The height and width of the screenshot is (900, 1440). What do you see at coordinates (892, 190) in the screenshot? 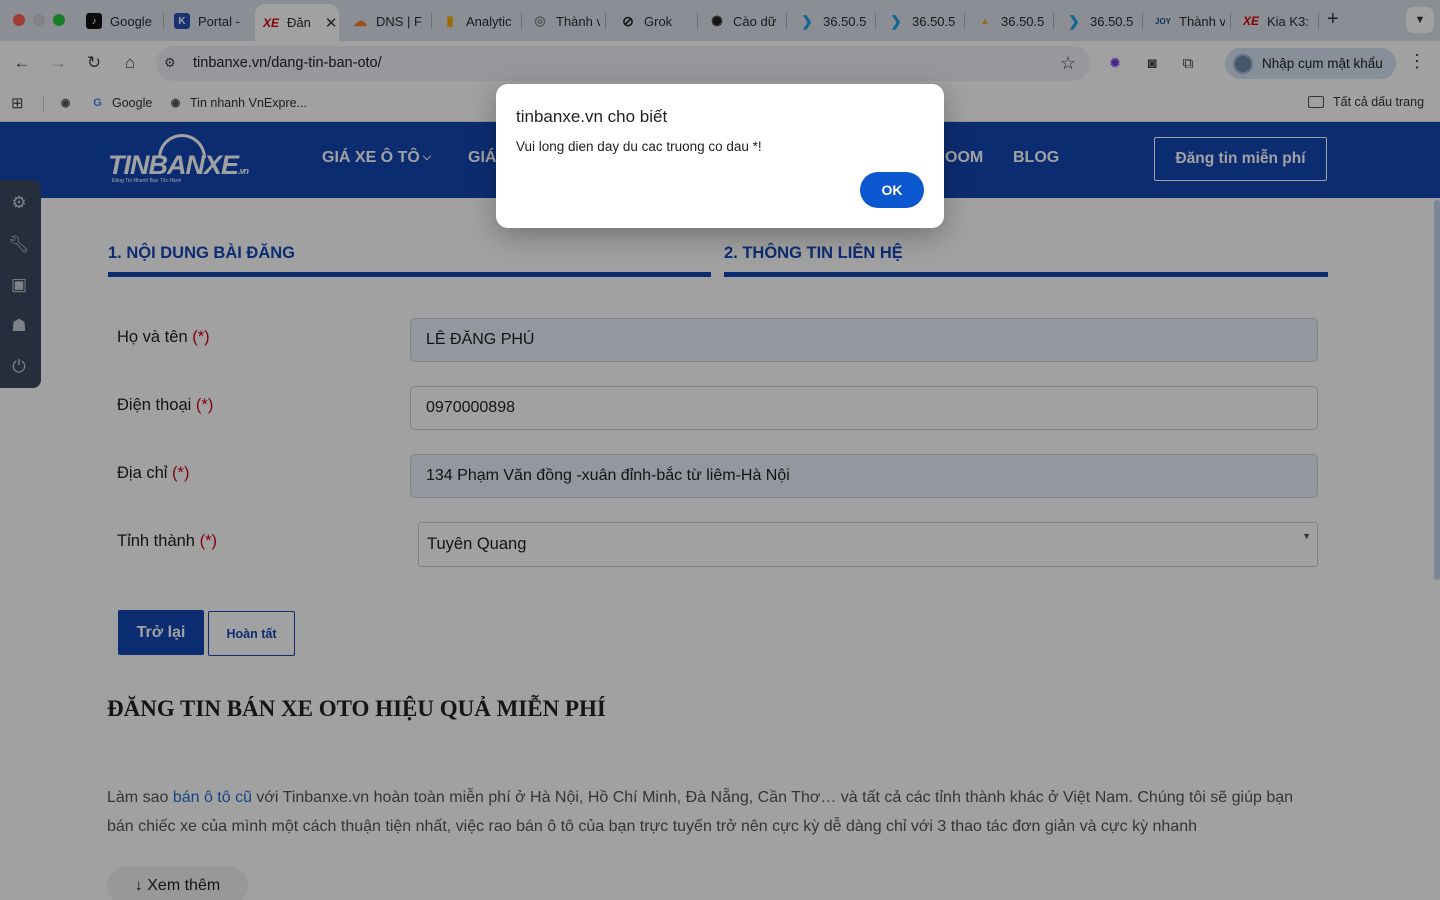
I see `alert-ok-button: OK` at bounding box center [892, 190].